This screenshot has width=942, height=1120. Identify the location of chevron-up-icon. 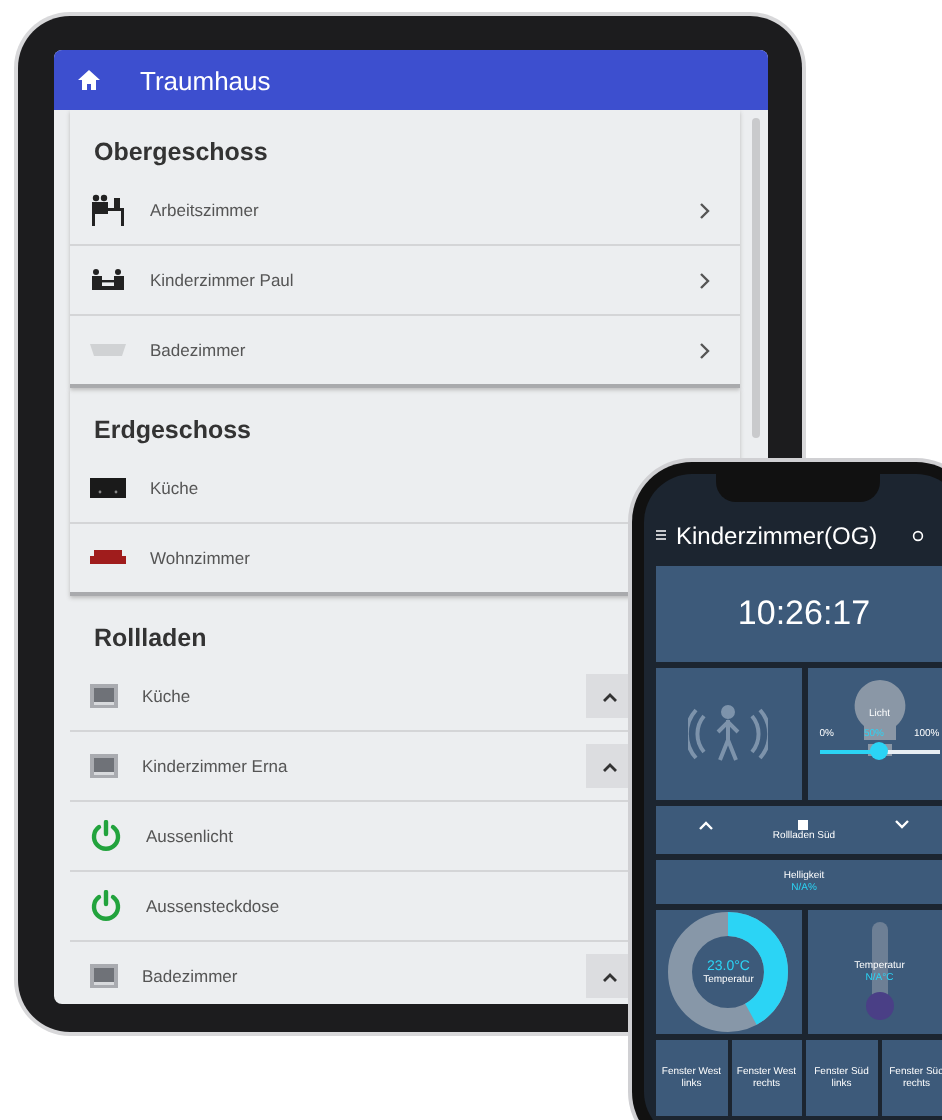
(706, 824).